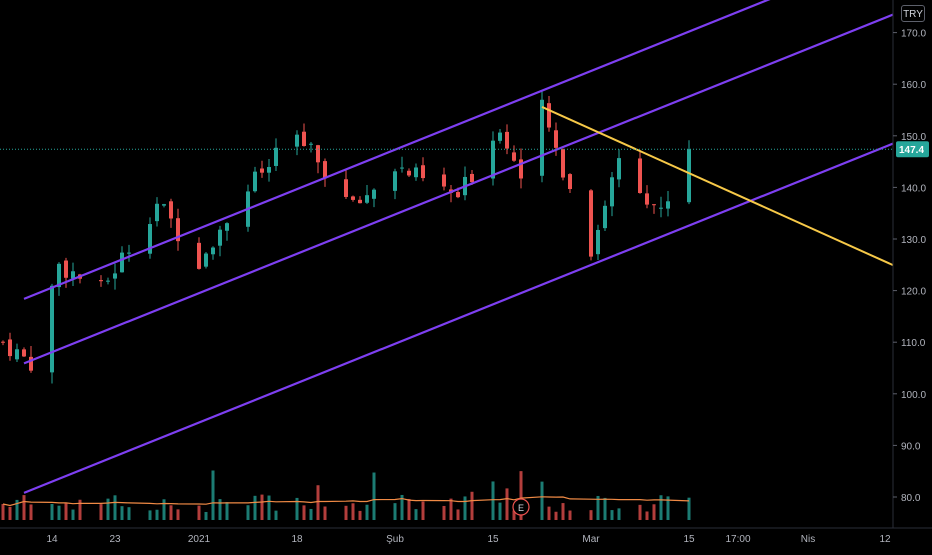 Image resolution: width=932 pixels, height=555 pixels. Describe the element at coordinates (913, 137) in the screenshot. I see `y-tick-label: 150.0` at that location.